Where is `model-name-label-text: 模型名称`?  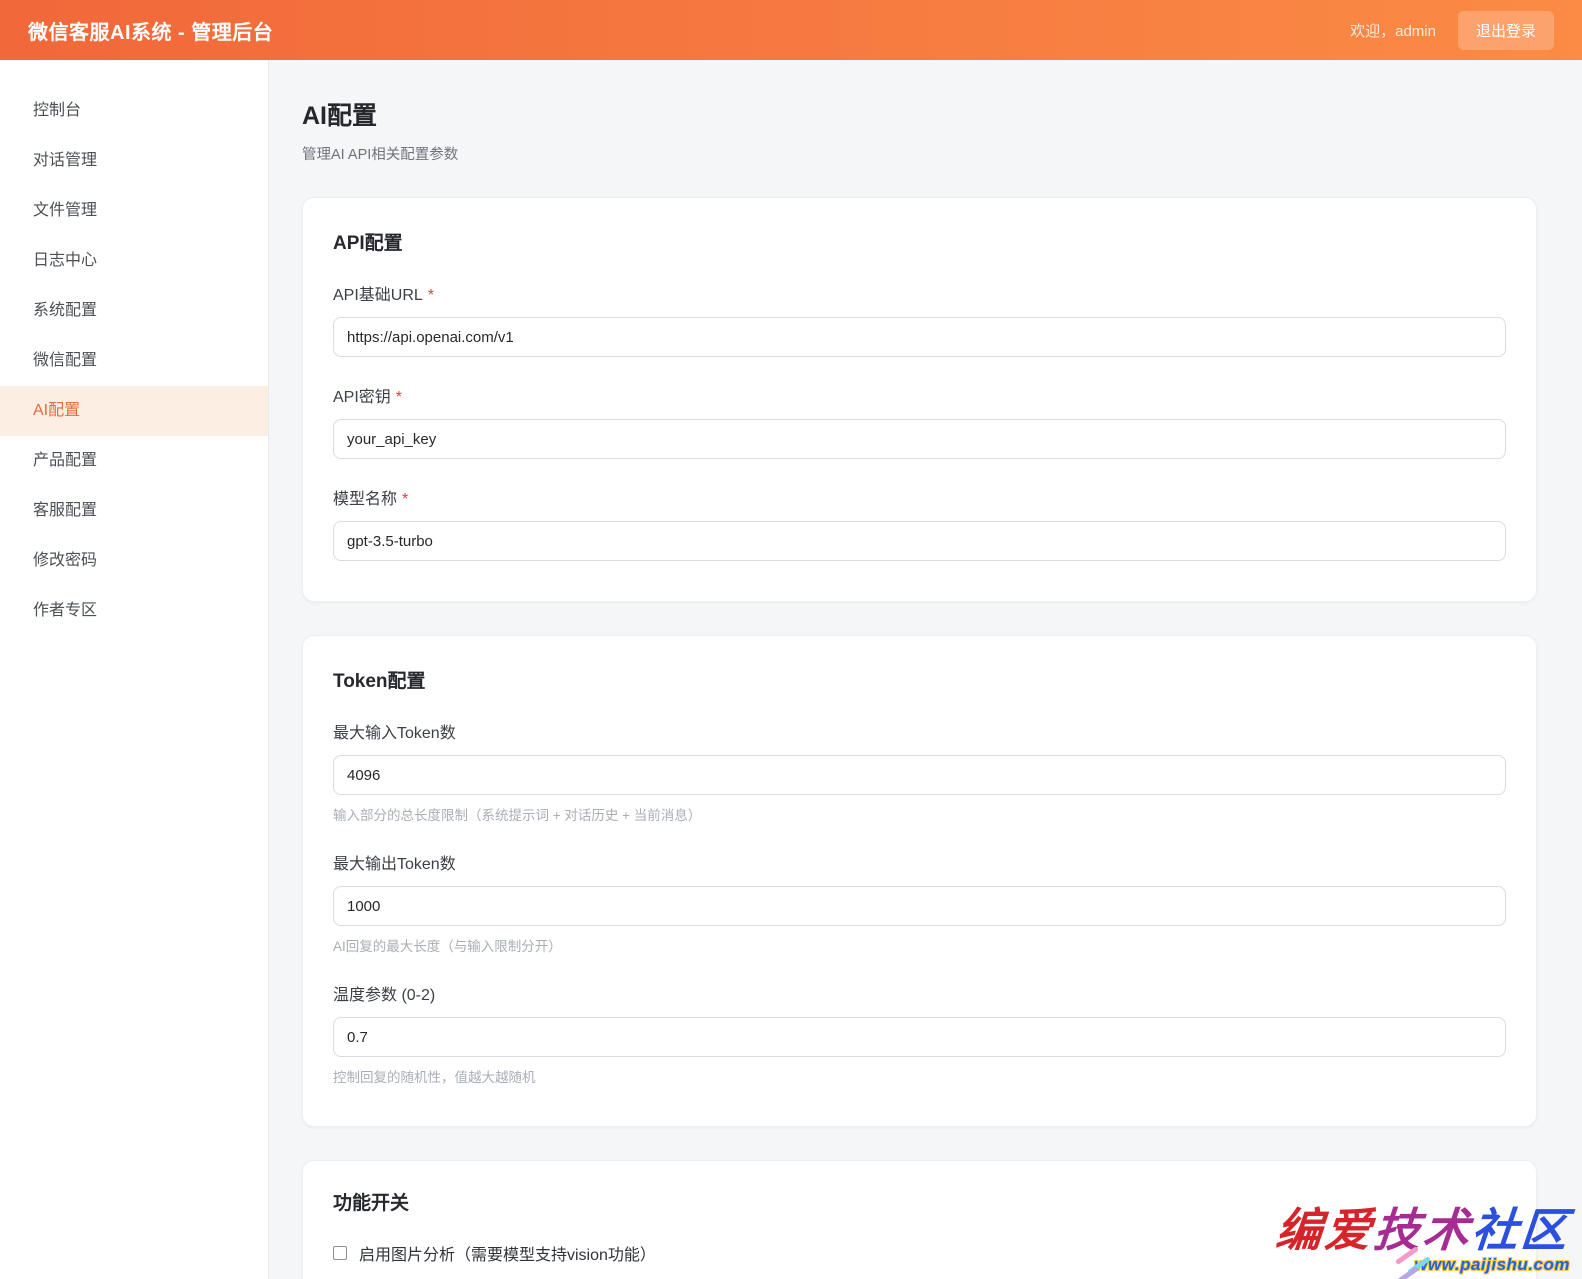
model-name-label-text: 模型名称 is located at coordinates (365, 499).